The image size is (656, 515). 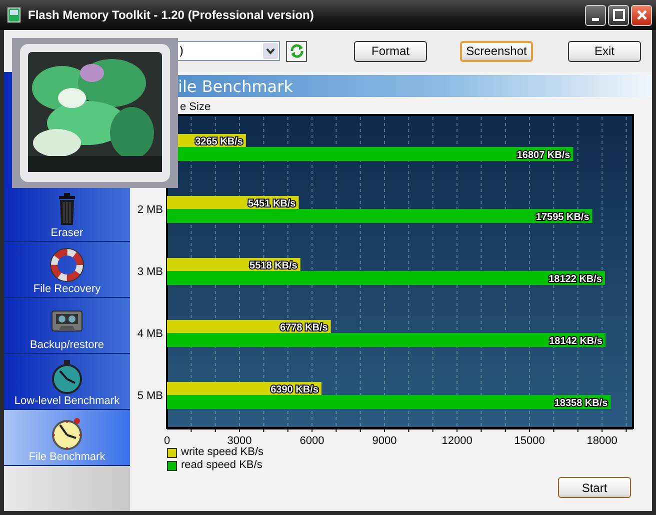 I want to click on axis-label: 12000, so click(x=457, y=440).